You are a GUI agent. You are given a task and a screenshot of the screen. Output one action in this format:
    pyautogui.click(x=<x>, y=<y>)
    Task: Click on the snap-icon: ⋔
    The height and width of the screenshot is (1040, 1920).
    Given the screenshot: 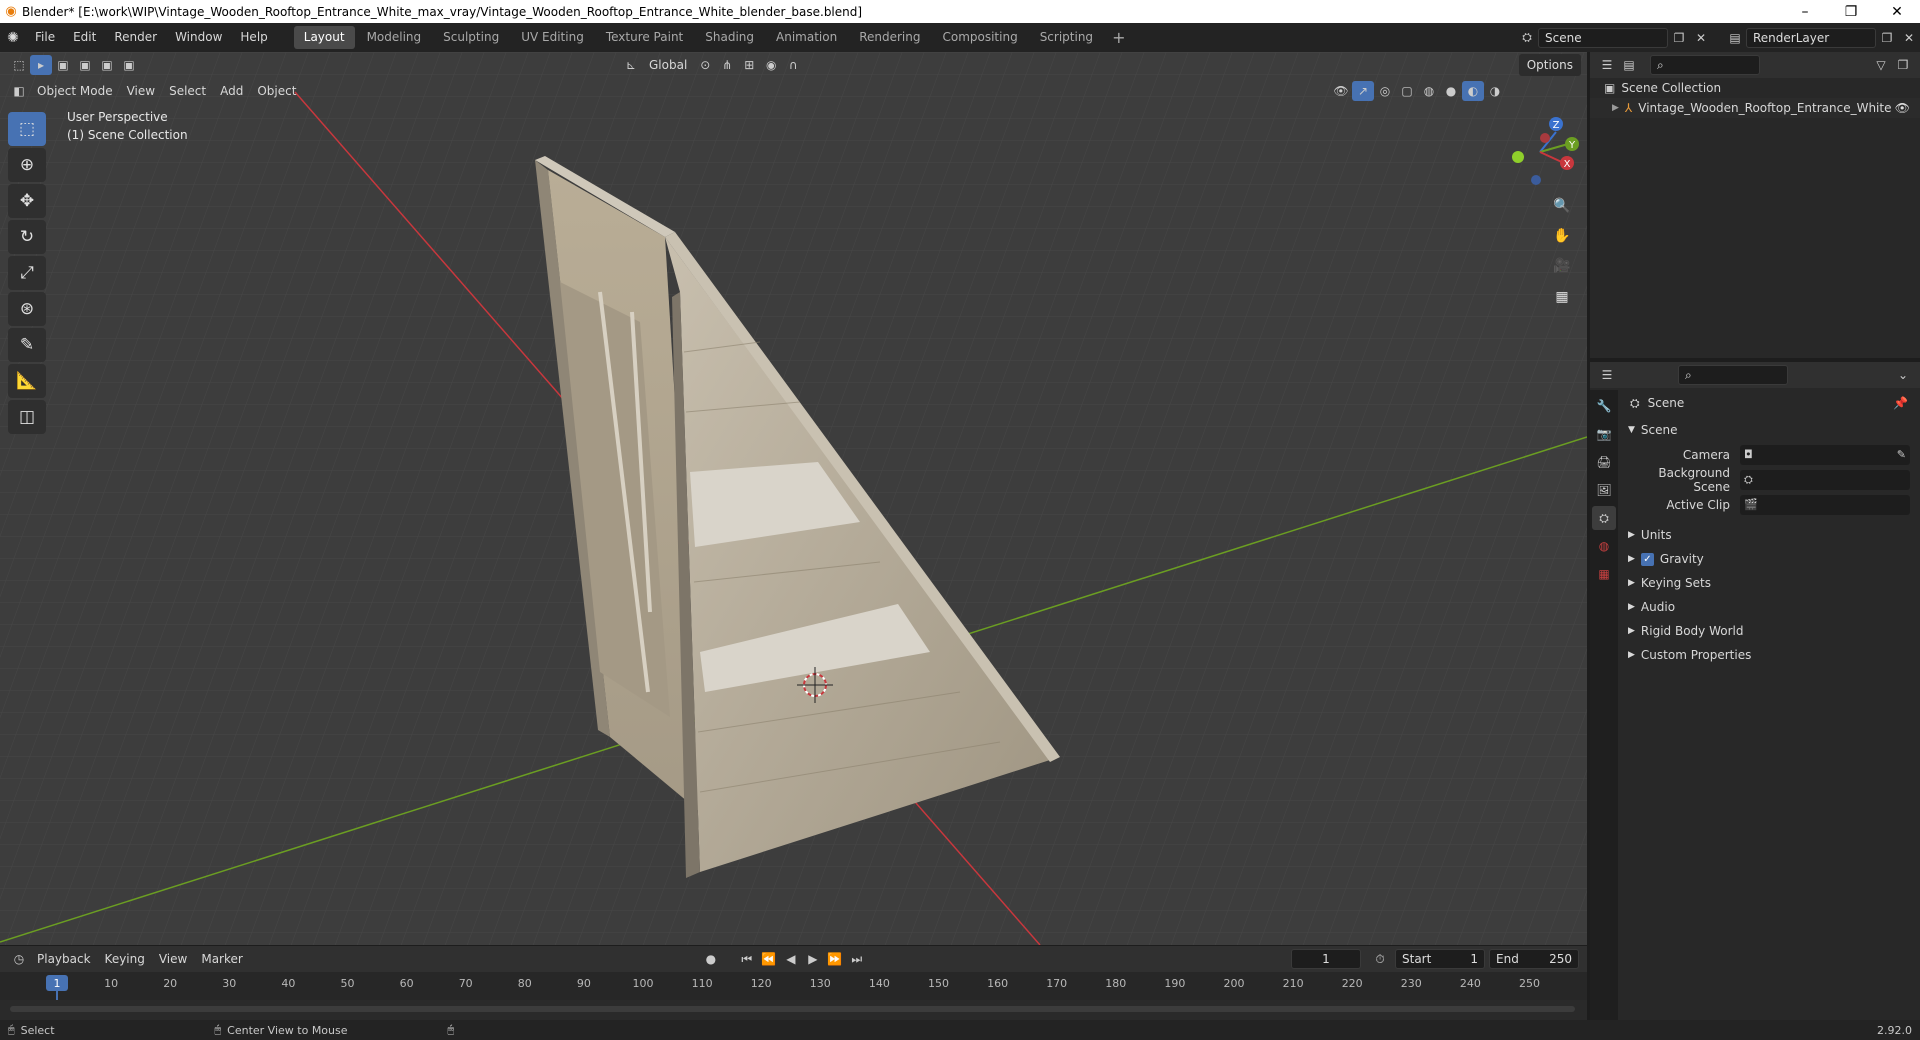 What is the action you would take?
    pyautogui.click(x=727, y=65)
    